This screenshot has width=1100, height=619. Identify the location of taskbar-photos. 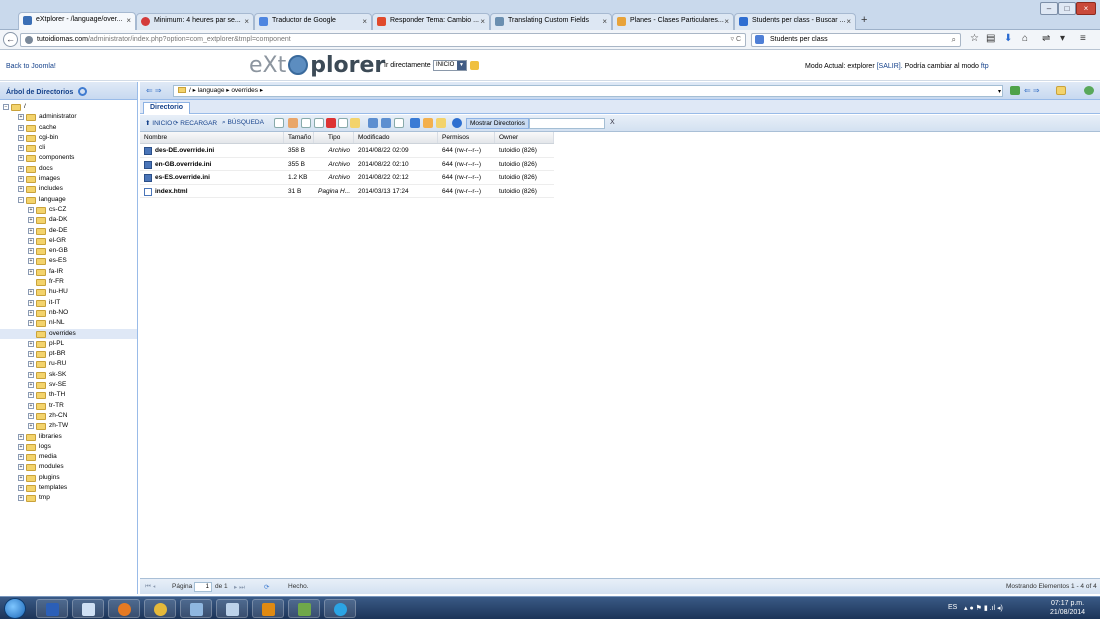
(196, 608).